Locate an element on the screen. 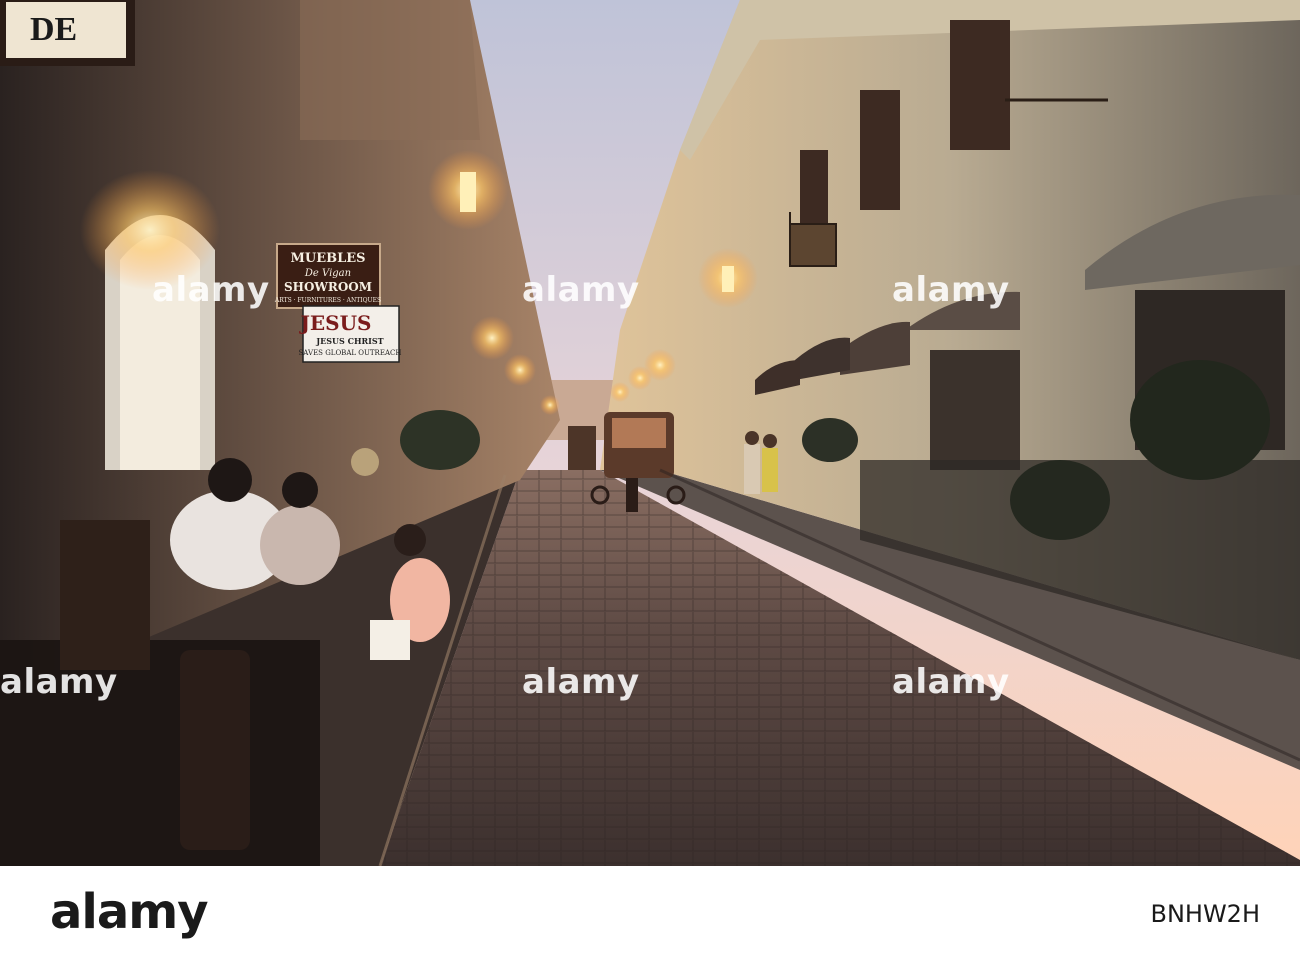 This screenshot has width=1300, height=956. watermark-bottom-right: alamy is located at coordinates (951, 682).